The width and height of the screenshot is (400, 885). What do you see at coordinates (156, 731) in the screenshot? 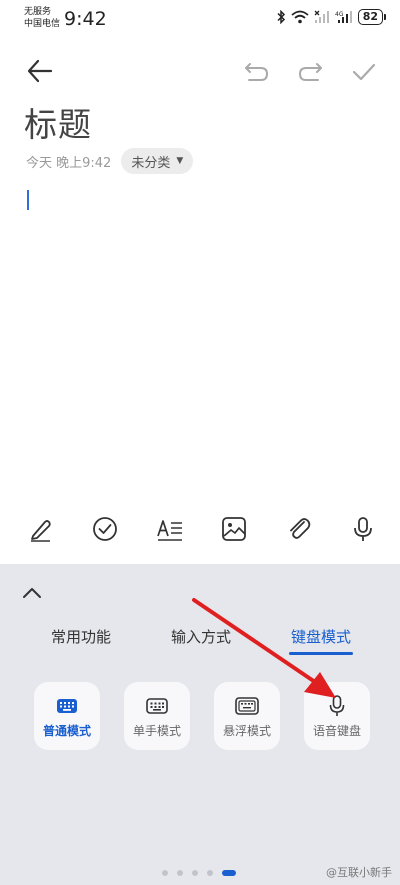
I see `mode-label-one-hand: 单手模式` at bounding box center [156, 731].